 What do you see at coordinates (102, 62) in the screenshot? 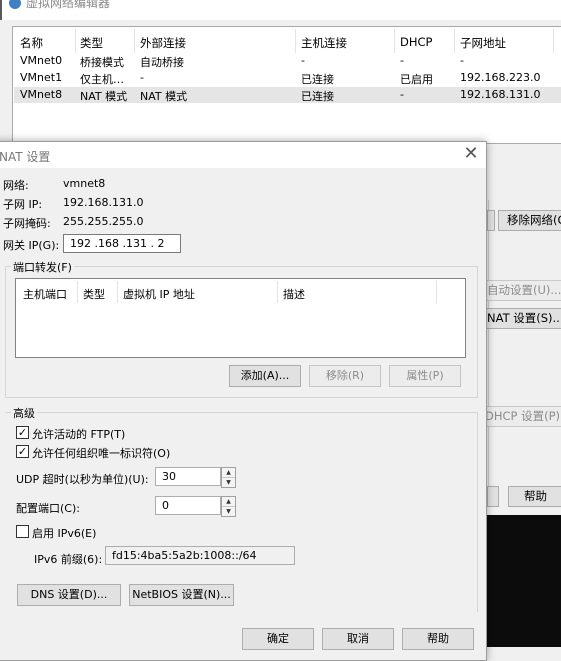
I see `cell-type: 桥接模式` at bounding box center [102, 62].